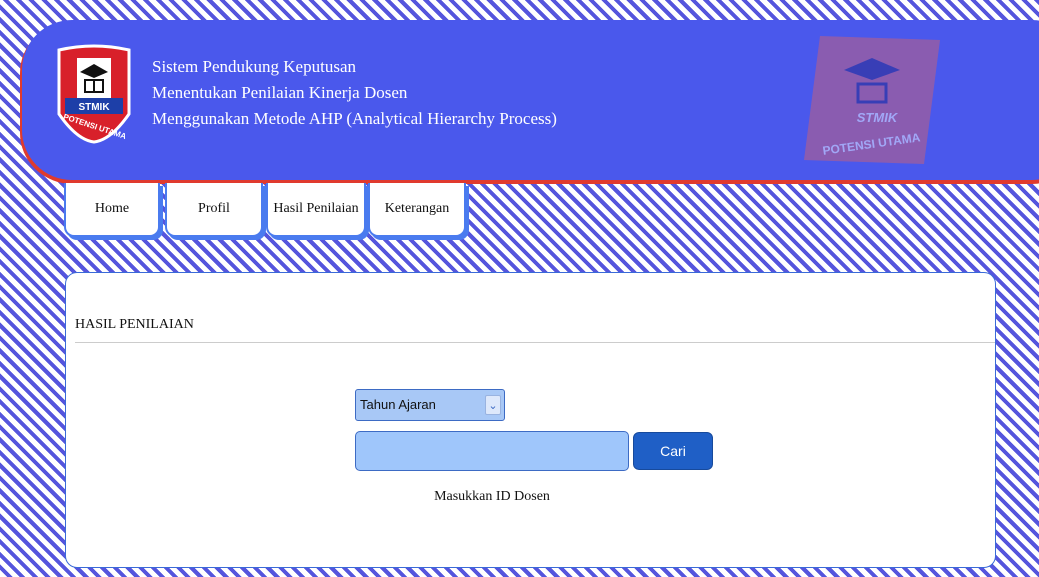  Describe the element at coordinates (492, 496) in the screenshot. I see `input-hint: Masukkan ID Dosen` at that location.